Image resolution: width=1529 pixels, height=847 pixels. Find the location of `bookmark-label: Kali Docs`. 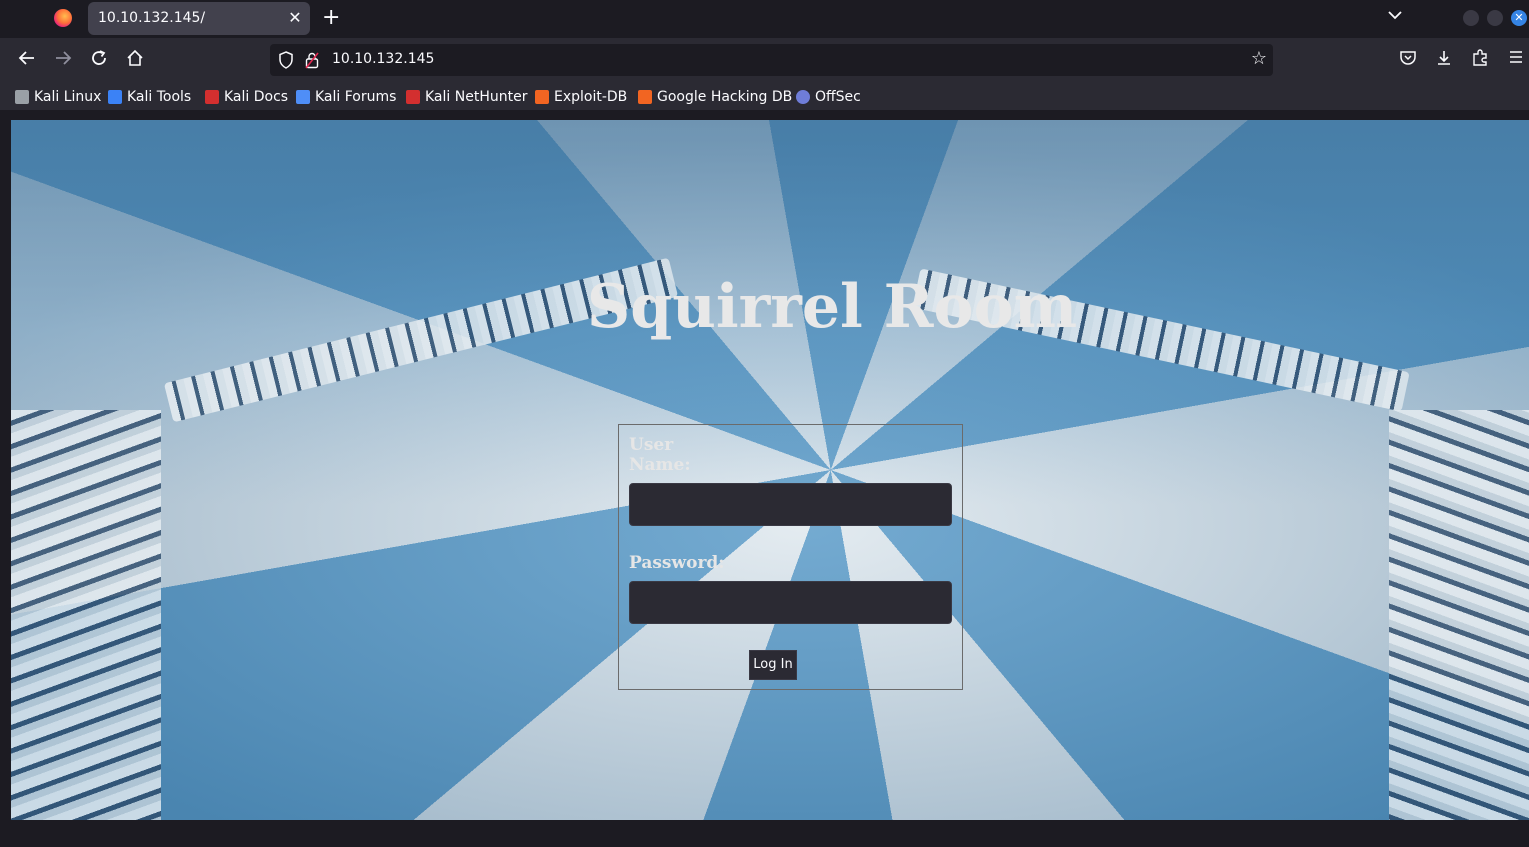

bookmark-label: Kali Docs is located at coordinates (256, 97).